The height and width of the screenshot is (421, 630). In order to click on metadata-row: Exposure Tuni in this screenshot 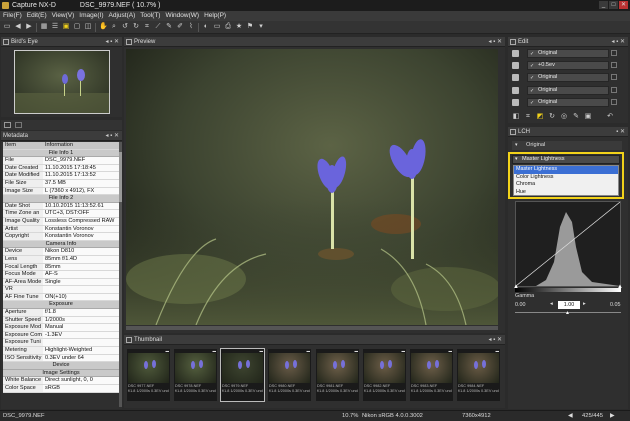, I will do `click(61, 343)`.